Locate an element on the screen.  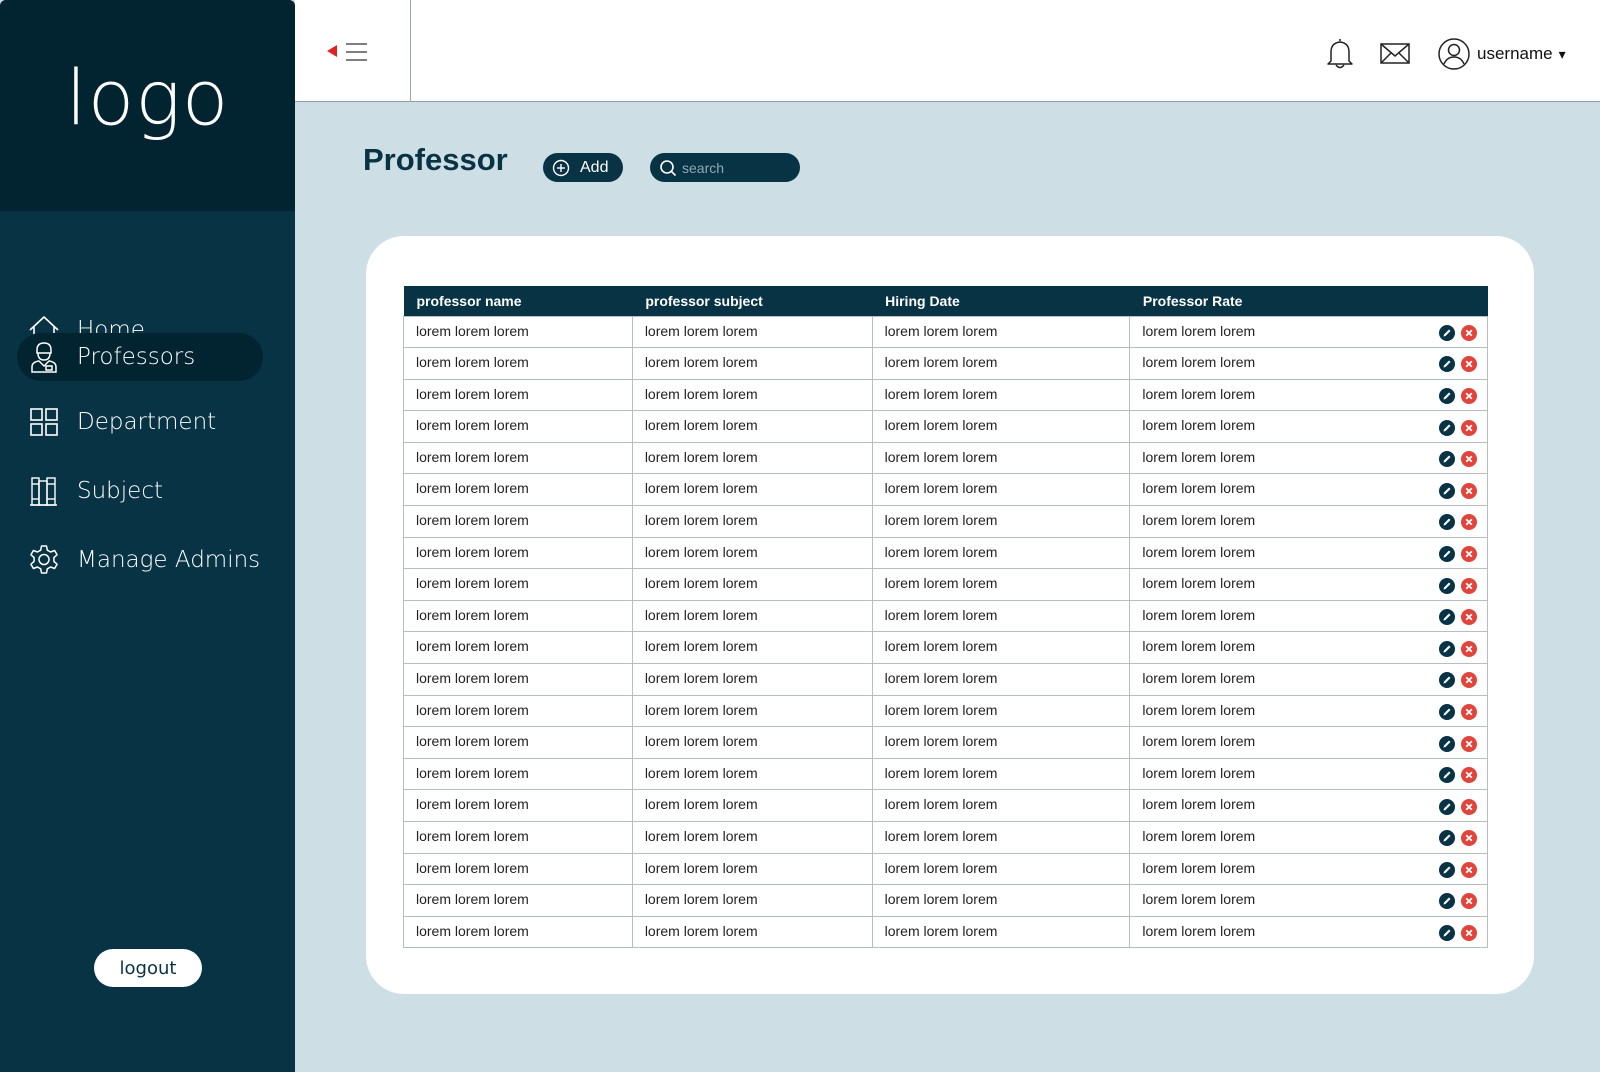
add-button: Add is located at coordinates (583, 167).